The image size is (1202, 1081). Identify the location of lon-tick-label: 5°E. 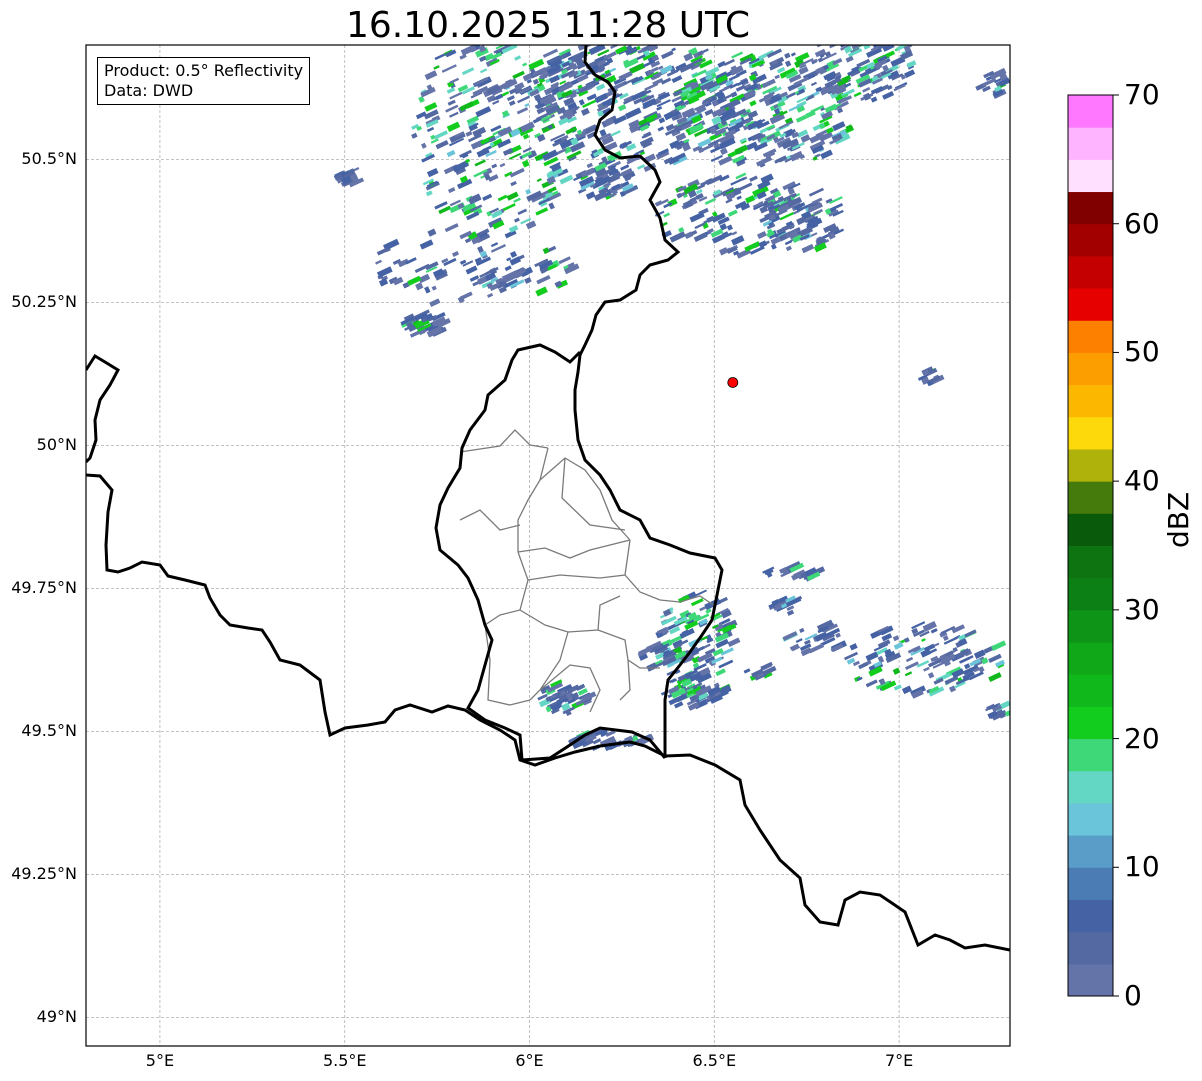
(160, 1060).